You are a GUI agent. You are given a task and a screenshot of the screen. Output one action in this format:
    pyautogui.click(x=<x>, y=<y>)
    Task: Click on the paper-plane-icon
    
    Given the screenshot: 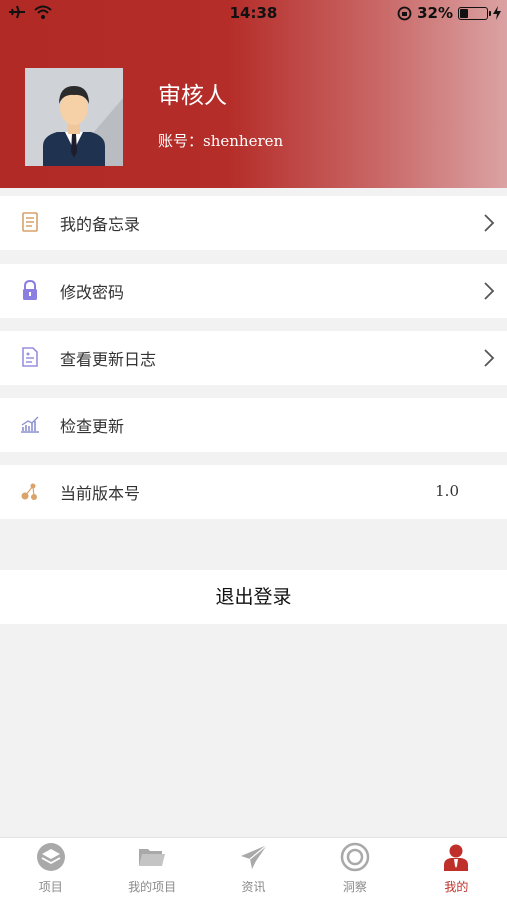 What is the action you would take?
    pyautogui.click(x=253, y=856)
    